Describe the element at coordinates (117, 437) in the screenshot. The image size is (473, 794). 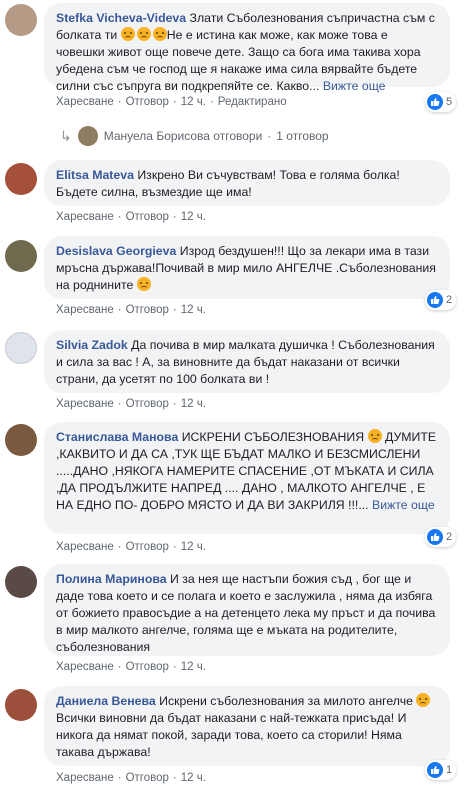
I see `comment-author: Станислава Манова` at that location.